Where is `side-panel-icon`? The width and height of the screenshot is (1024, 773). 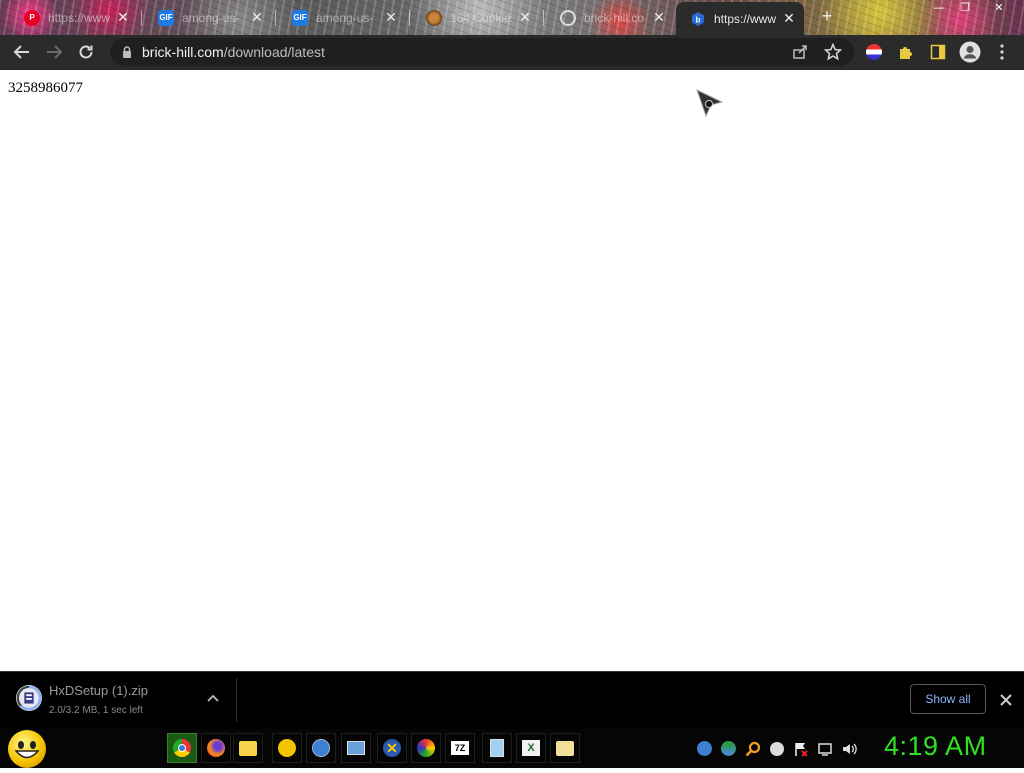 side-panel-icon is located at coordinates (938, 52).